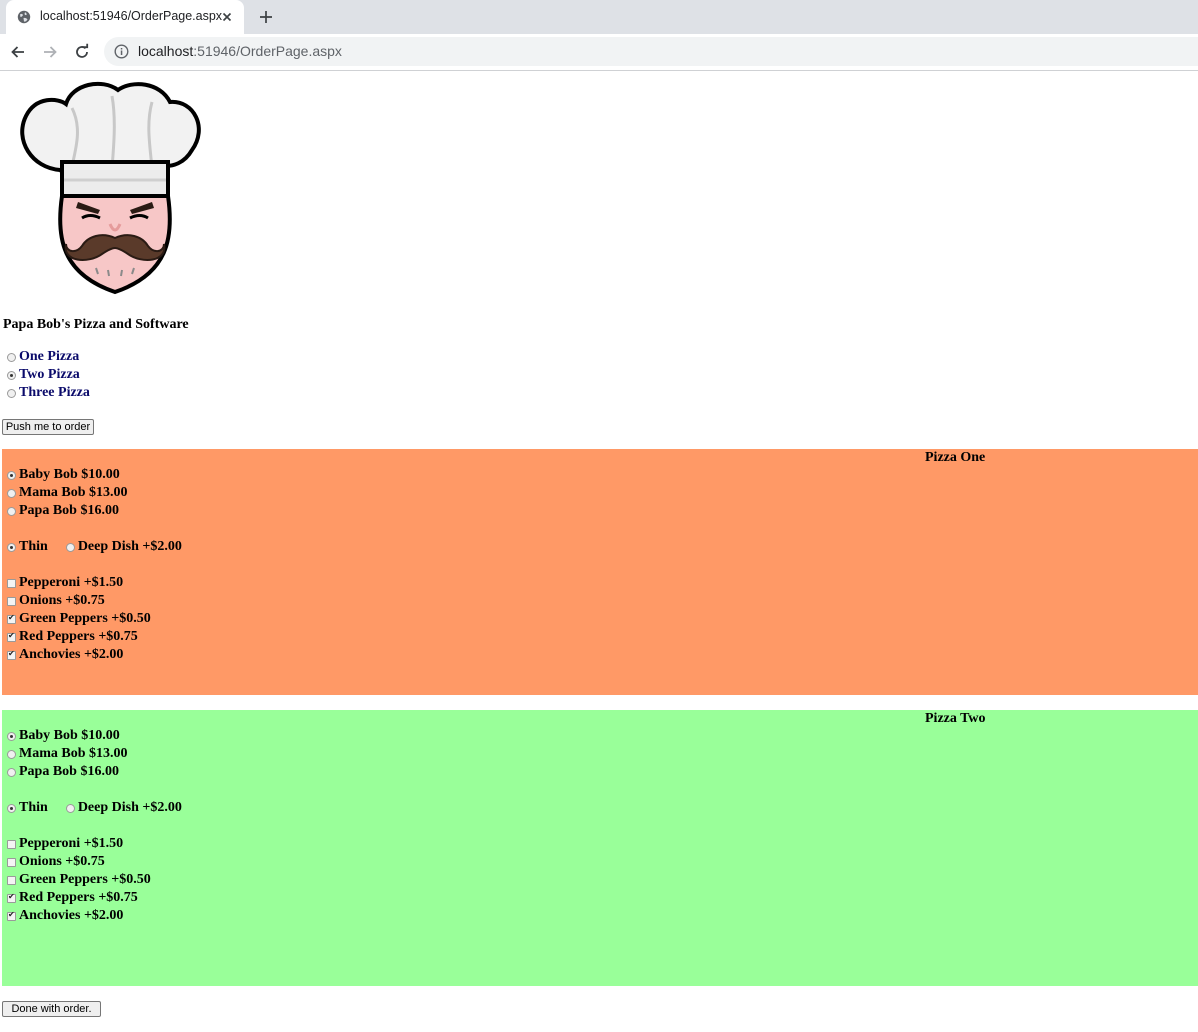 The image size is (1198, 1032). What do you see at coordinates (651, 51) in the screenshot?
I see `address-bar: localhost:51946/OrderPage.aspx` at bounding box center [651, 51].